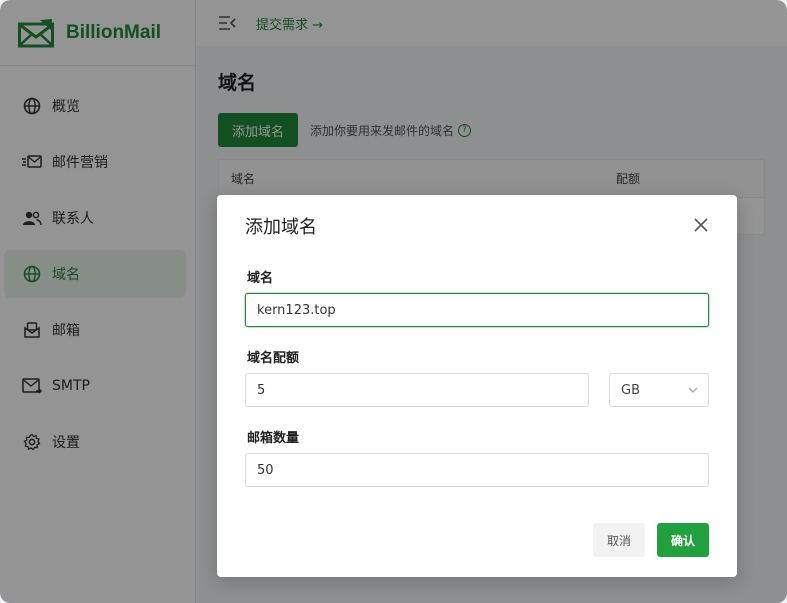 The image size is (787, 603). Describe the element at coordinates (683, 540) in the screenshot. I see `confirm-button: 确认` at that location.